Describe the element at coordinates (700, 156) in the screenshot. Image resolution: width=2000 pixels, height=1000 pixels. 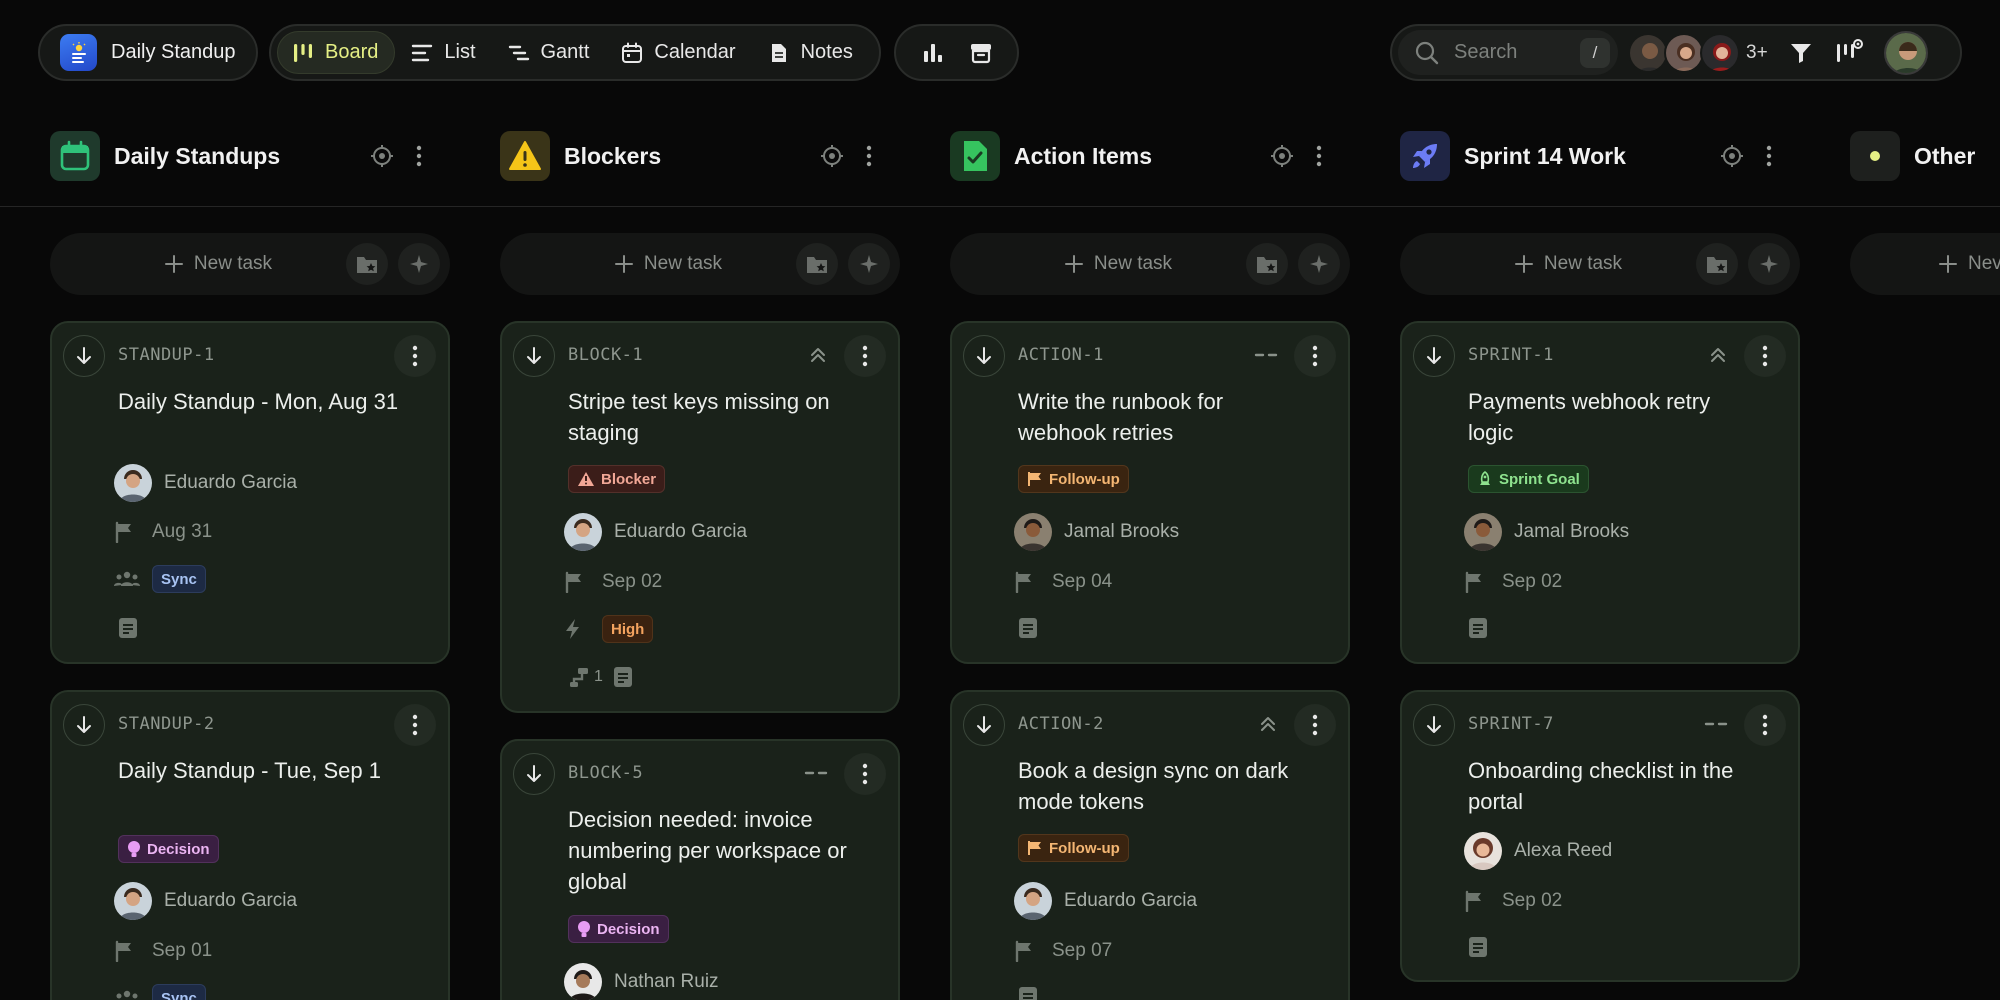
I see `column-header-blockers: Blockers` at that location.